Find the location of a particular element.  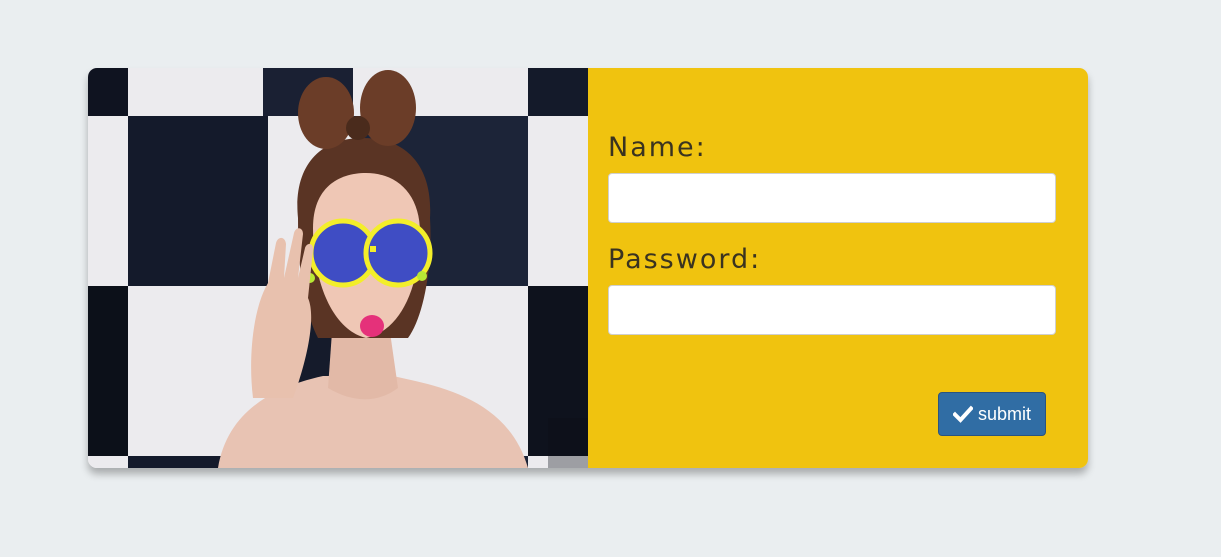

check-icon is located at coordinates (962, 414).